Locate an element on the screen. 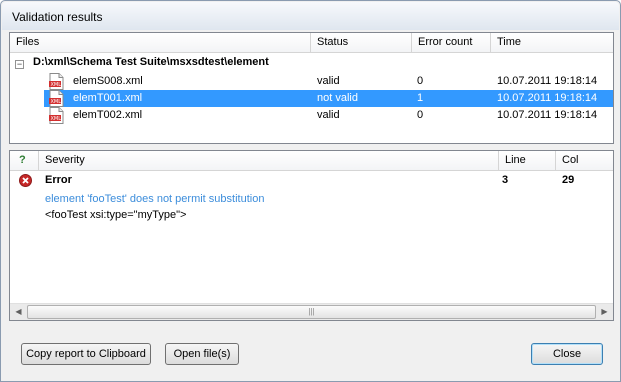  horizontal-scrollbar: ◀ ||| ▶ is located at coordinates (311, 311).